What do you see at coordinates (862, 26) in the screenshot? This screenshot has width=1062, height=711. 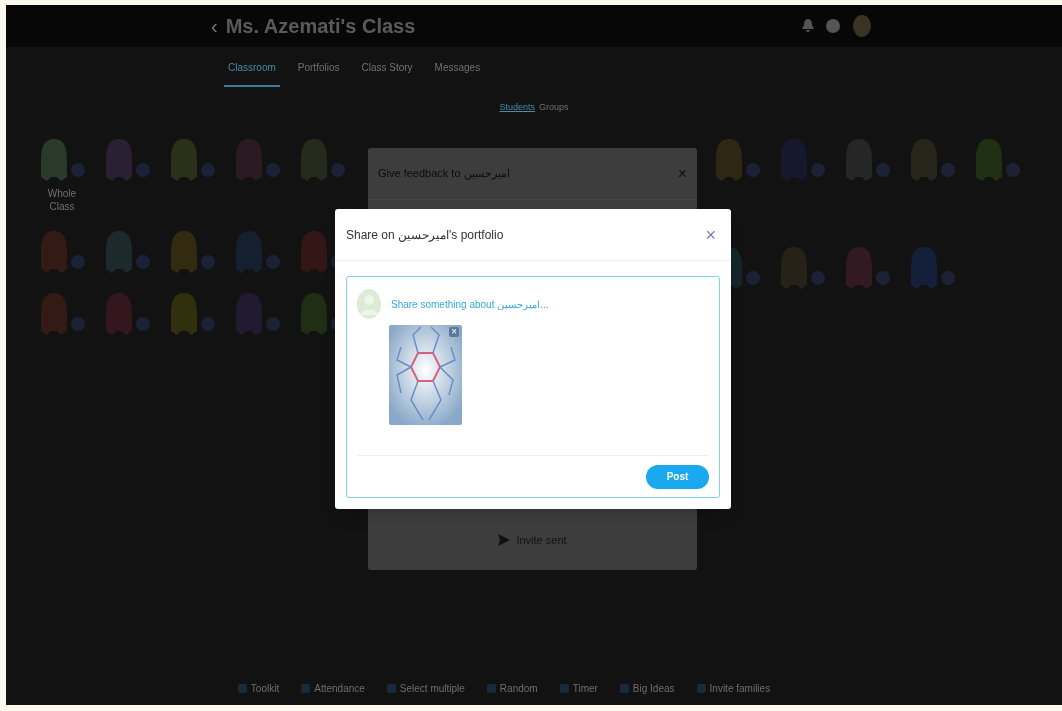 I see `avatar-icon` at bounding box center [862, 26].